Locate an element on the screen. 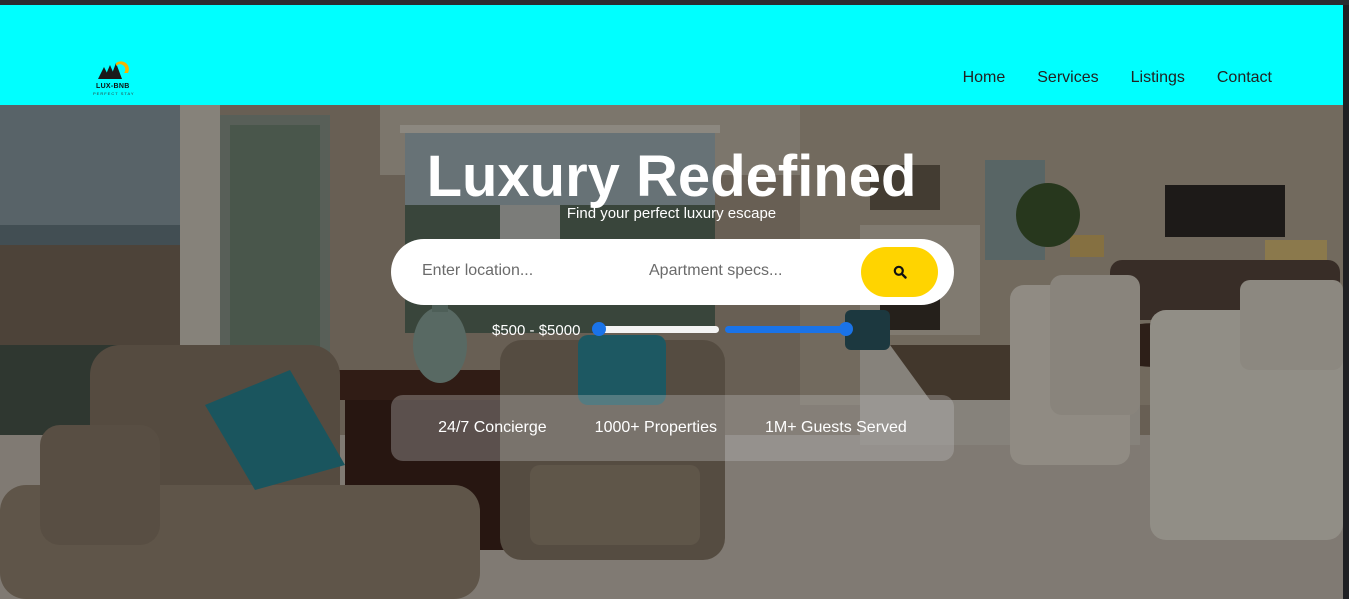  nav-services: Services is located at coordinates (1067, 78).